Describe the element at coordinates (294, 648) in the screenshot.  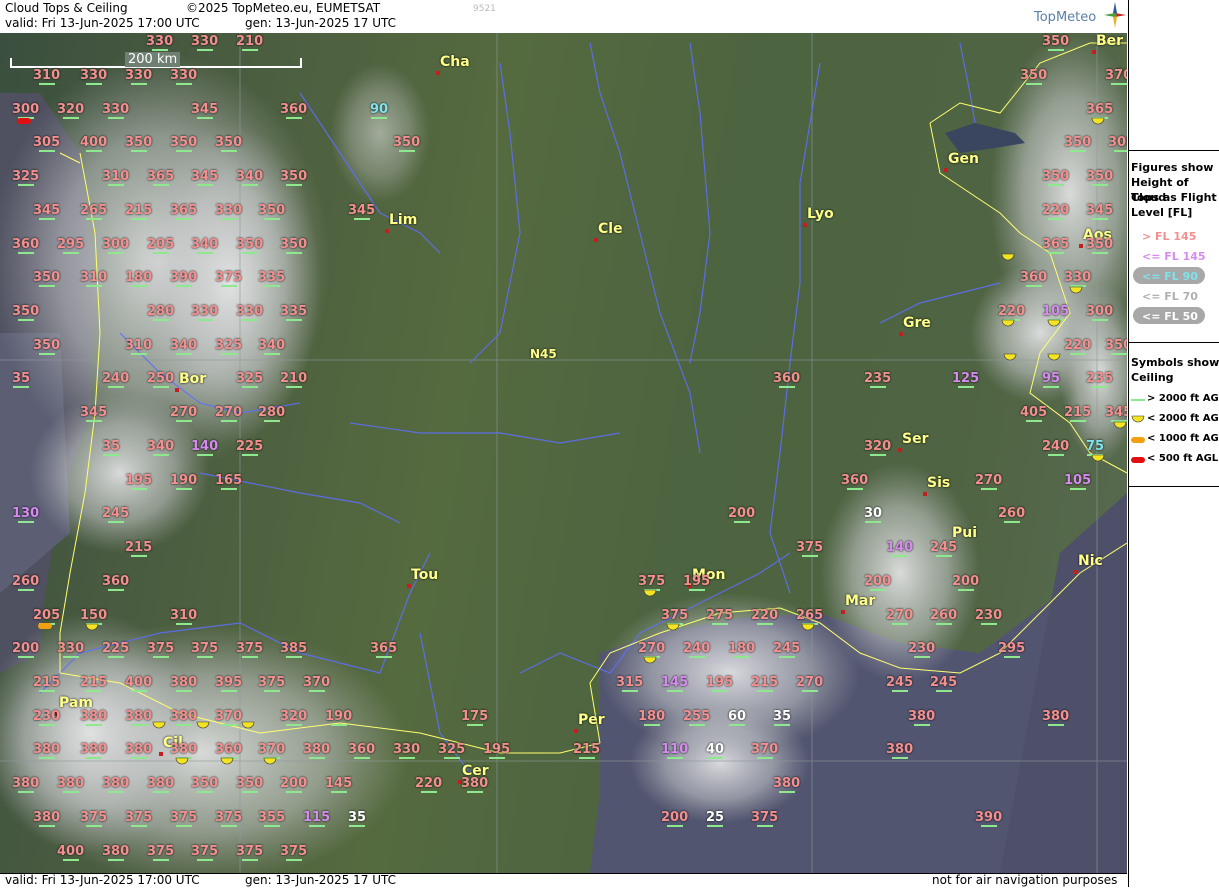
I see `cloud-top-label: 385` at that location.